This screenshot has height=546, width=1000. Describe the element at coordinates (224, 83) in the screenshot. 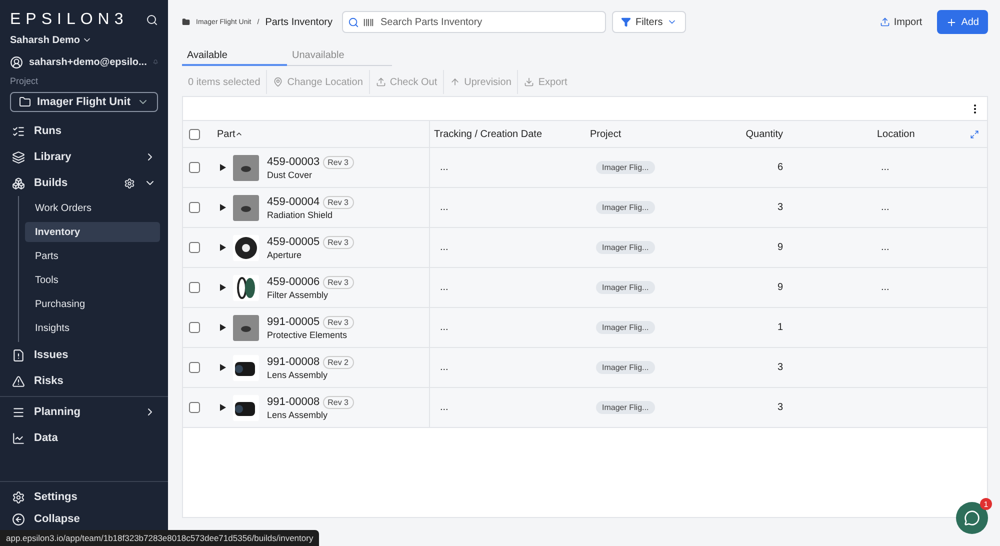

I see `selection-count: 0 items selected` at that location.